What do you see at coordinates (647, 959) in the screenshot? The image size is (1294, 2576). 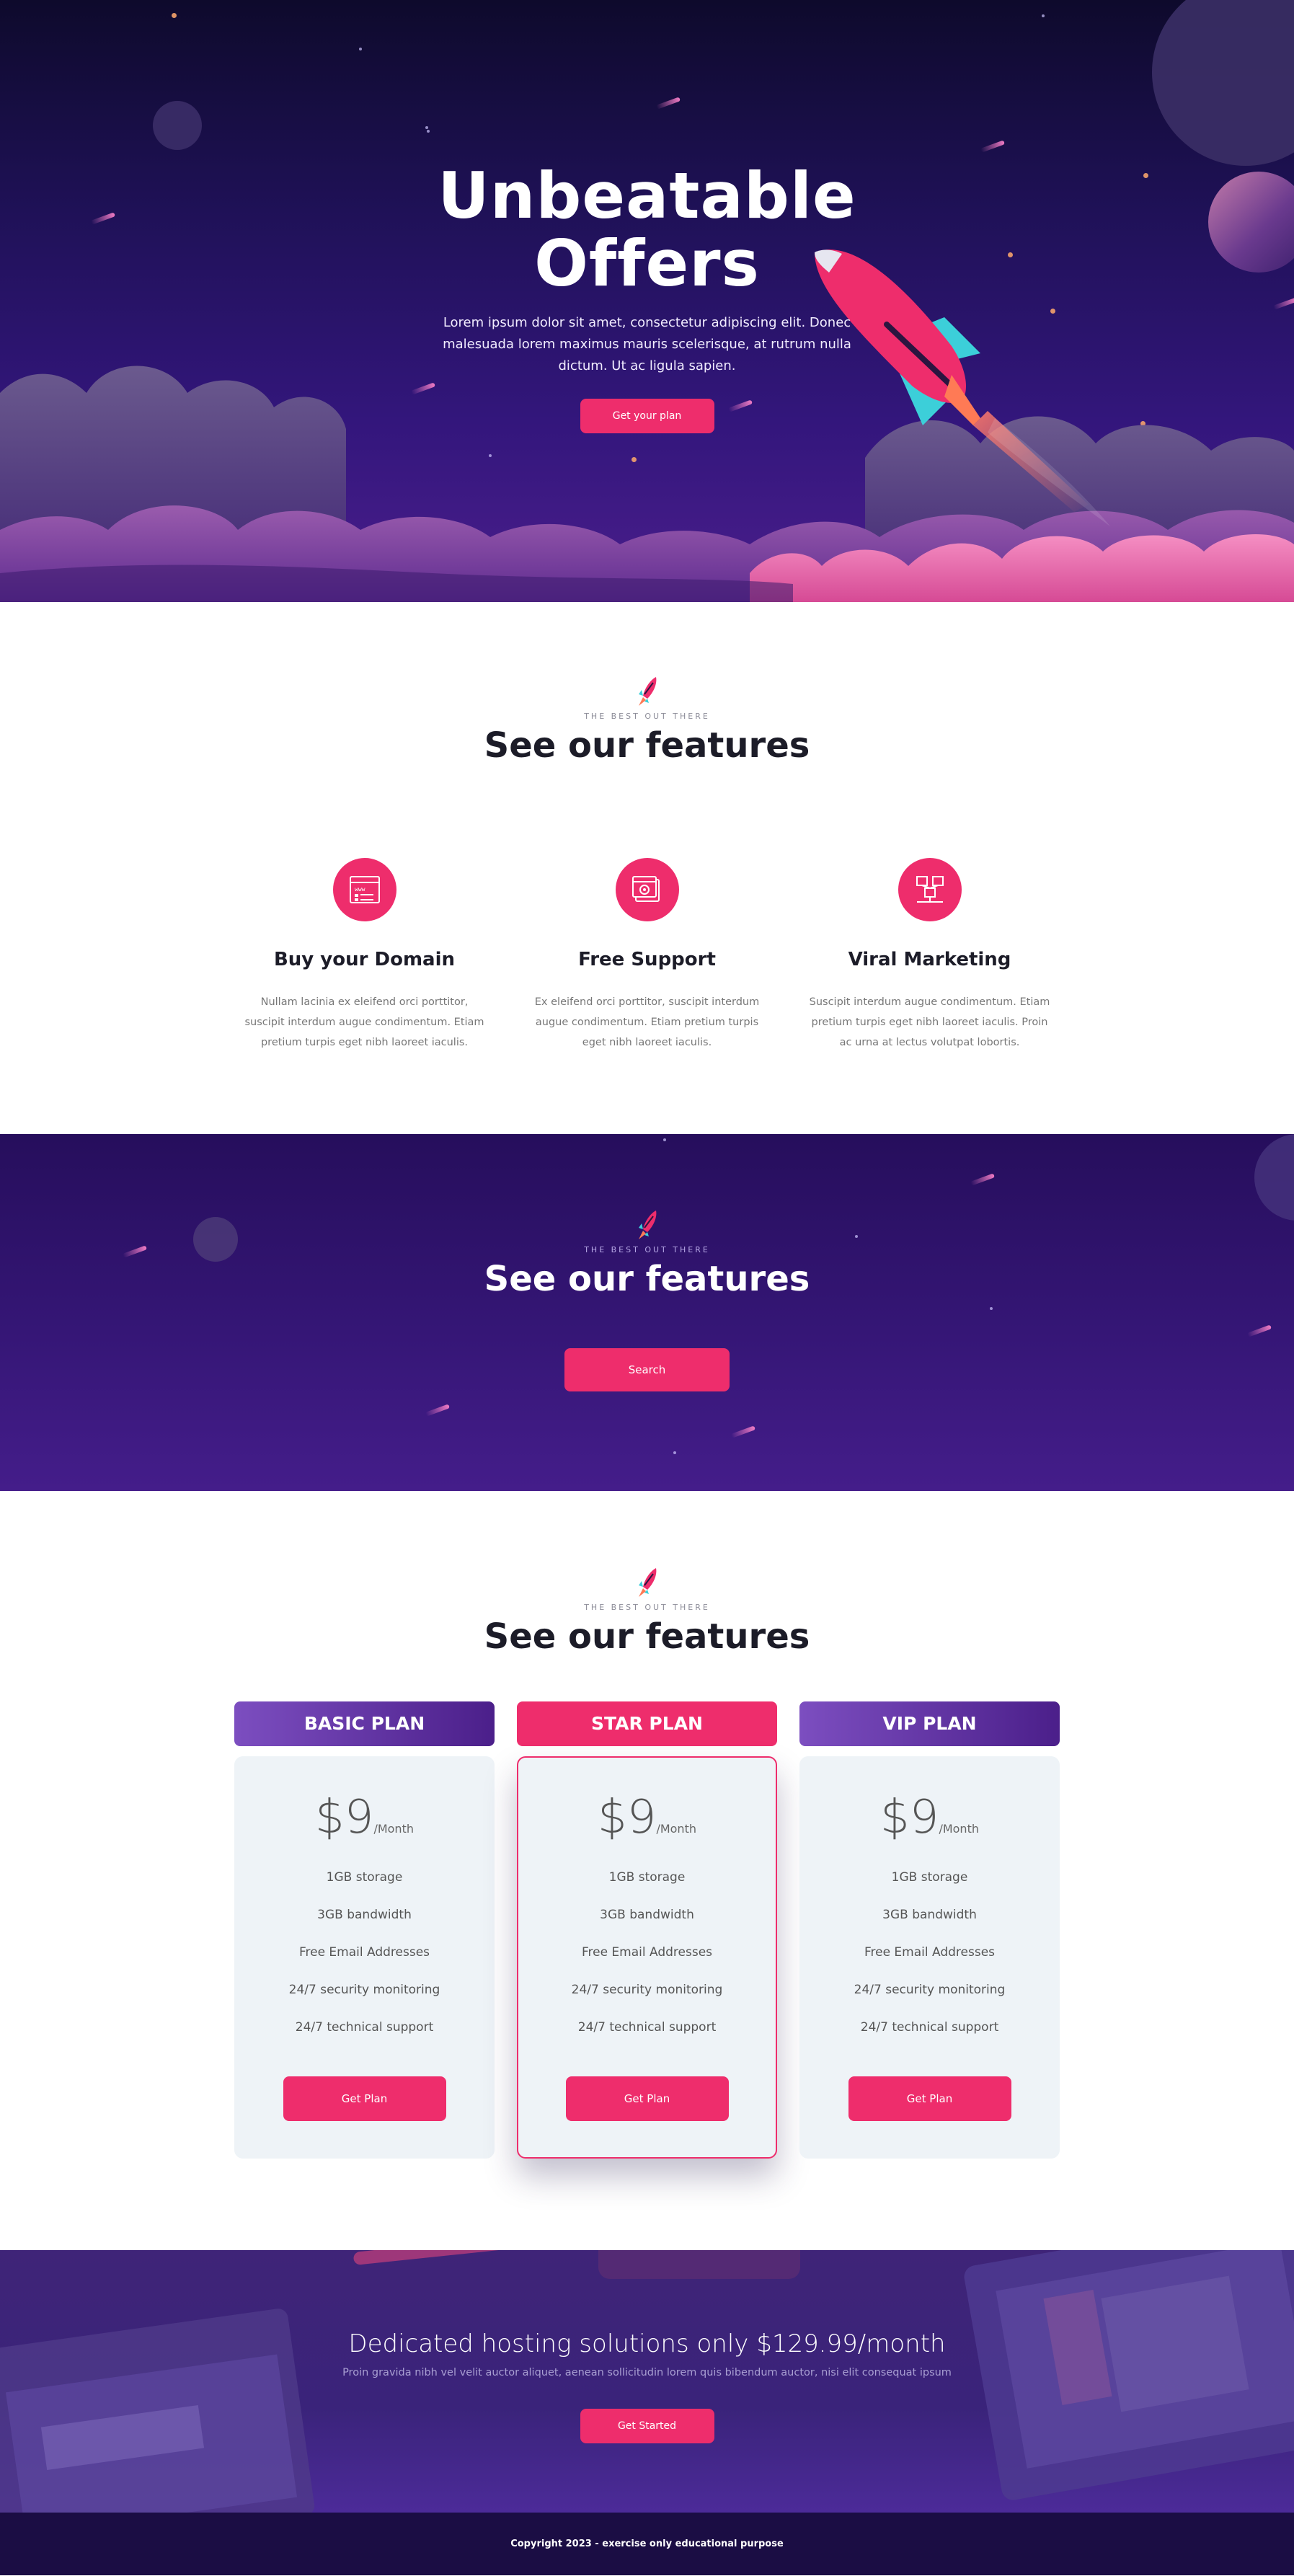 I see `feature-title: Free Support` at bounding box center [647, 959].